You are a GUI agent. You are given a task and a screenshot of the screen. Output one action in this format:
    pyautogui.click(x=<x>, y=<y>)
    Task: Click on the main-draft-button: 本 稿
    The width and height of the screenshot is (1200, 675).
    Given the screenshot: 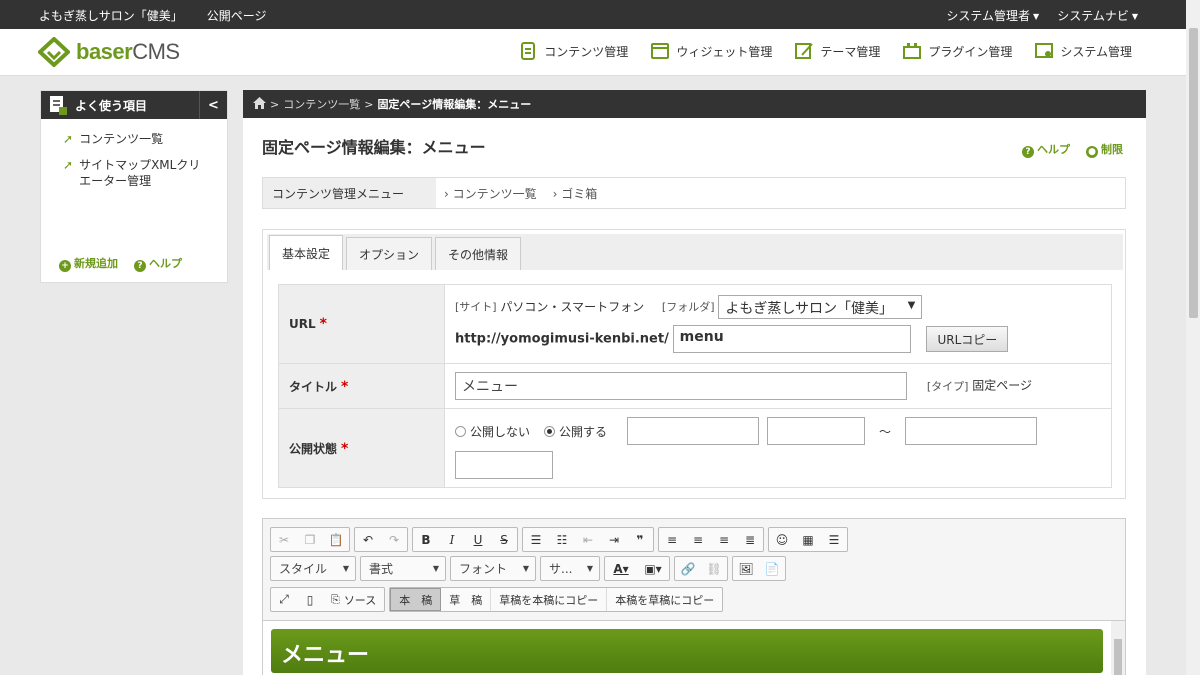 What is the action you would take?
    pyautogui.click(x=416, y=599)
    